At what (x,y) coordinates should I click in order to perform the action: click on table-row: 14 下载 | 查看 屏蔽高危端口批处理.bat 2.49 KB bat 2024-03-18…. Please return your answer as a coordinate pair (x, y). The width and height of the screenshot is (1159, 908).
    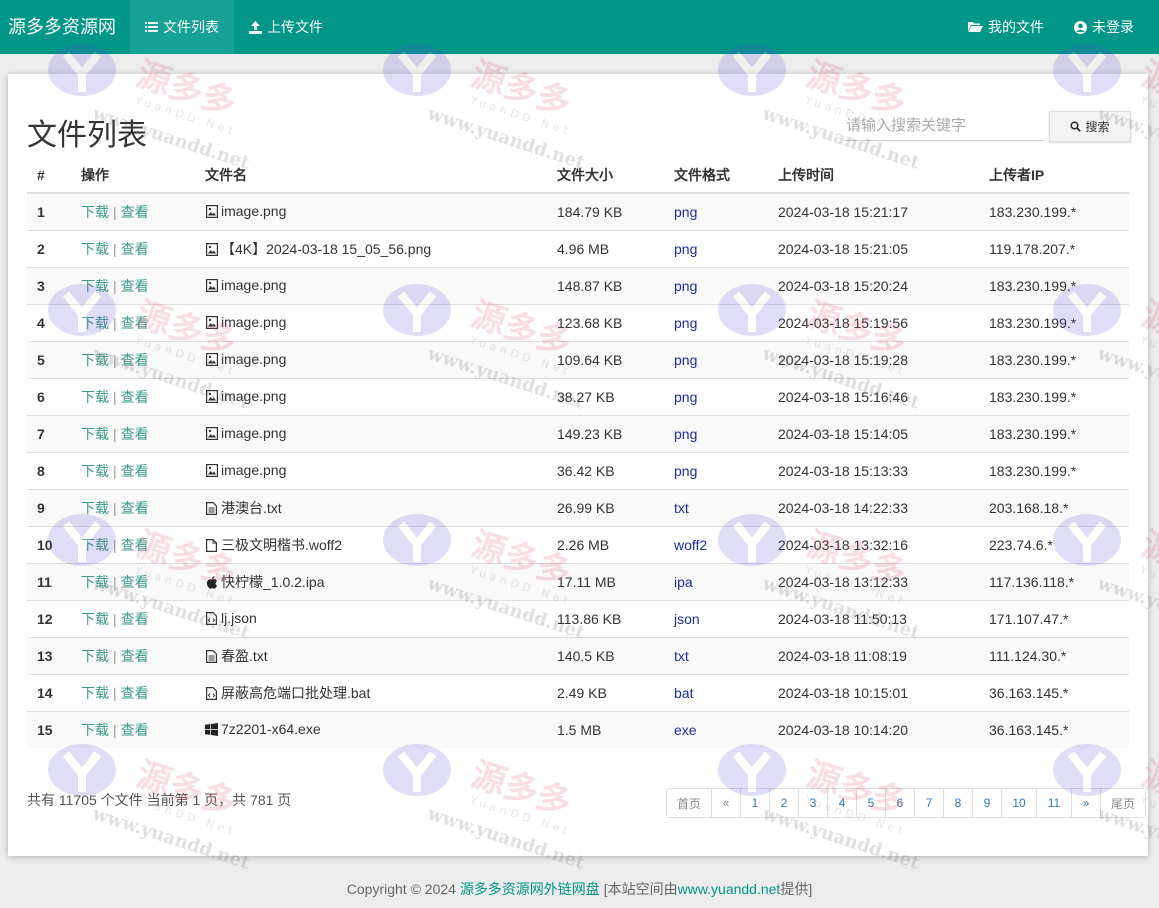
    Looking at the image, I should click on (578, 693).